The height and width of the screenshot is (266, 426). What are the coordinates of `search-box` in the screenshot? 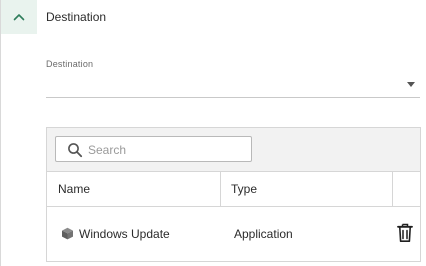 It's located at (153, 149).